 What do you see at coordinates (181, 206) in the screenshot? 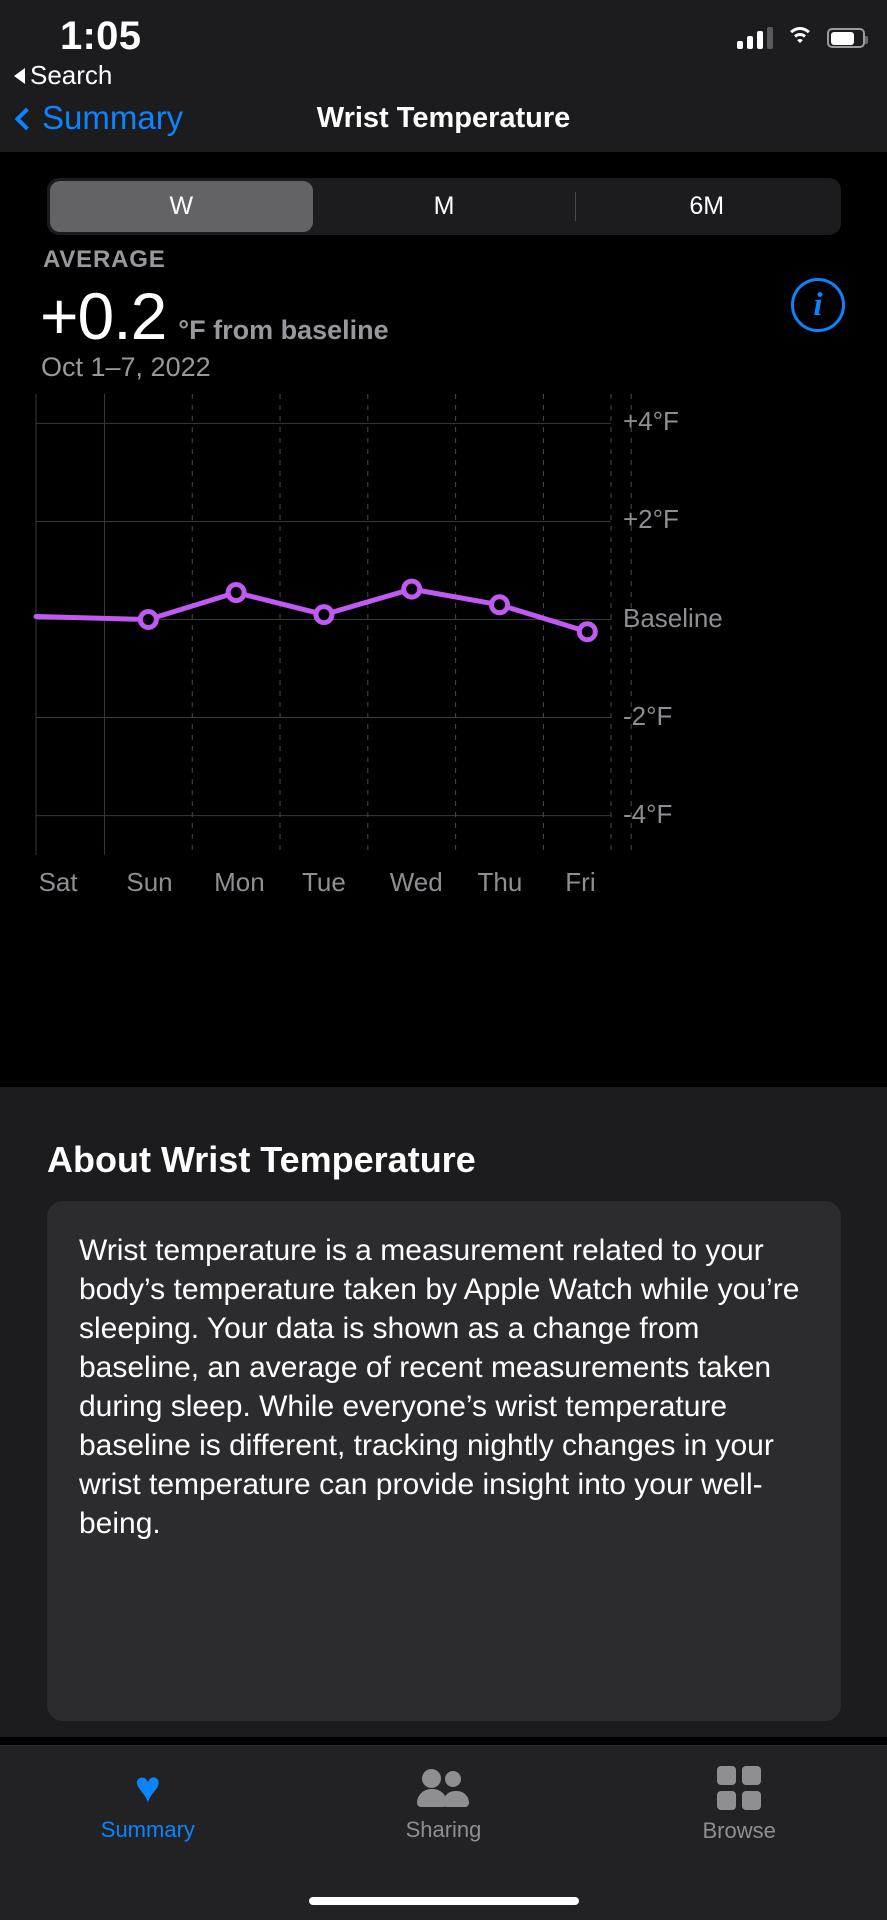
I see `segment-week: W` at bounding box center [181, 206].